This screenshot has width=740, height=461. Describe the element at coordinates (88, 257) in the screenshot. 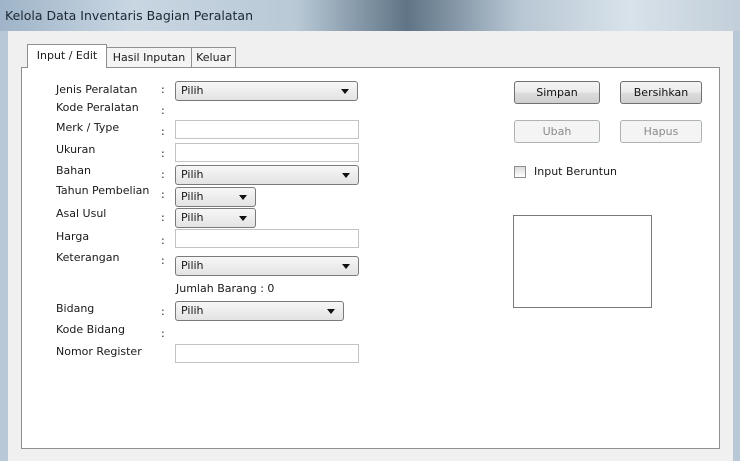

I see `keterangan-label: Keterangan` at that location.